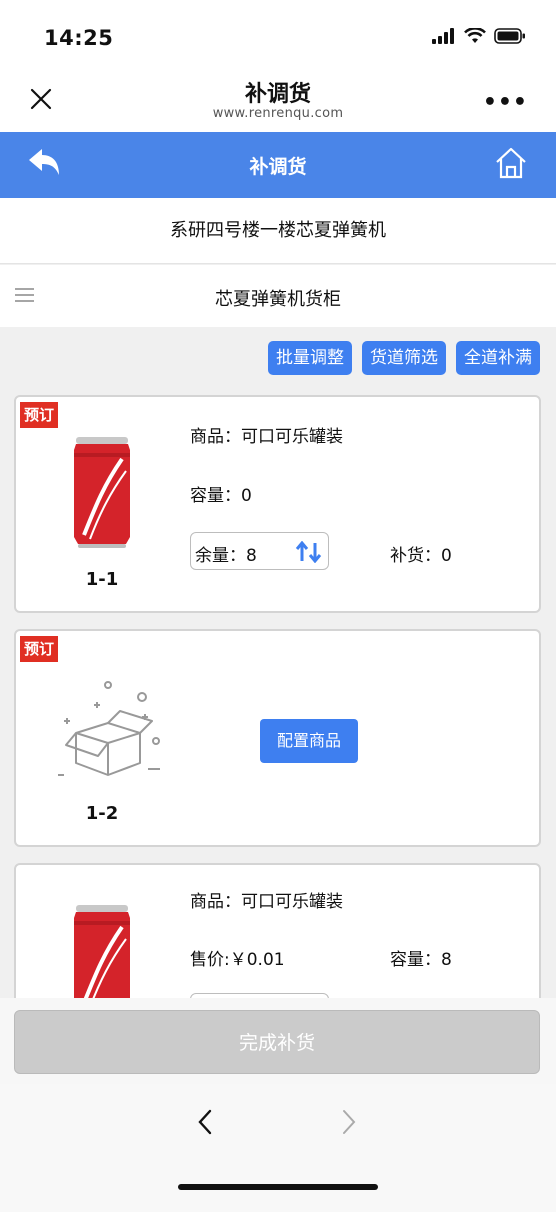 This screenshot has width=556, height=1212. I want to click on home-icon, so click(511, 163).